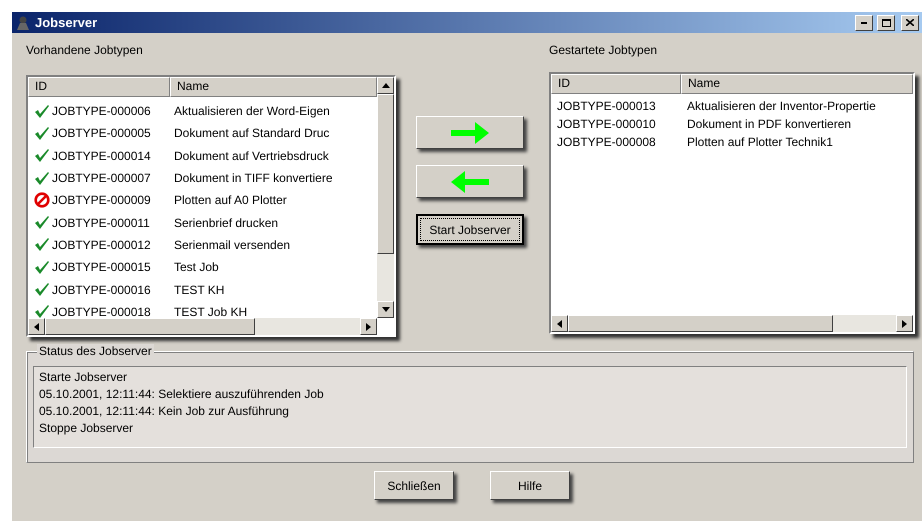 This screenshot has width=922, height=521. What do you see at coordinates (86, 428) in the screenshot?
I see `log-line: Stoppe Jobserver` at bounding box center [86, 428].